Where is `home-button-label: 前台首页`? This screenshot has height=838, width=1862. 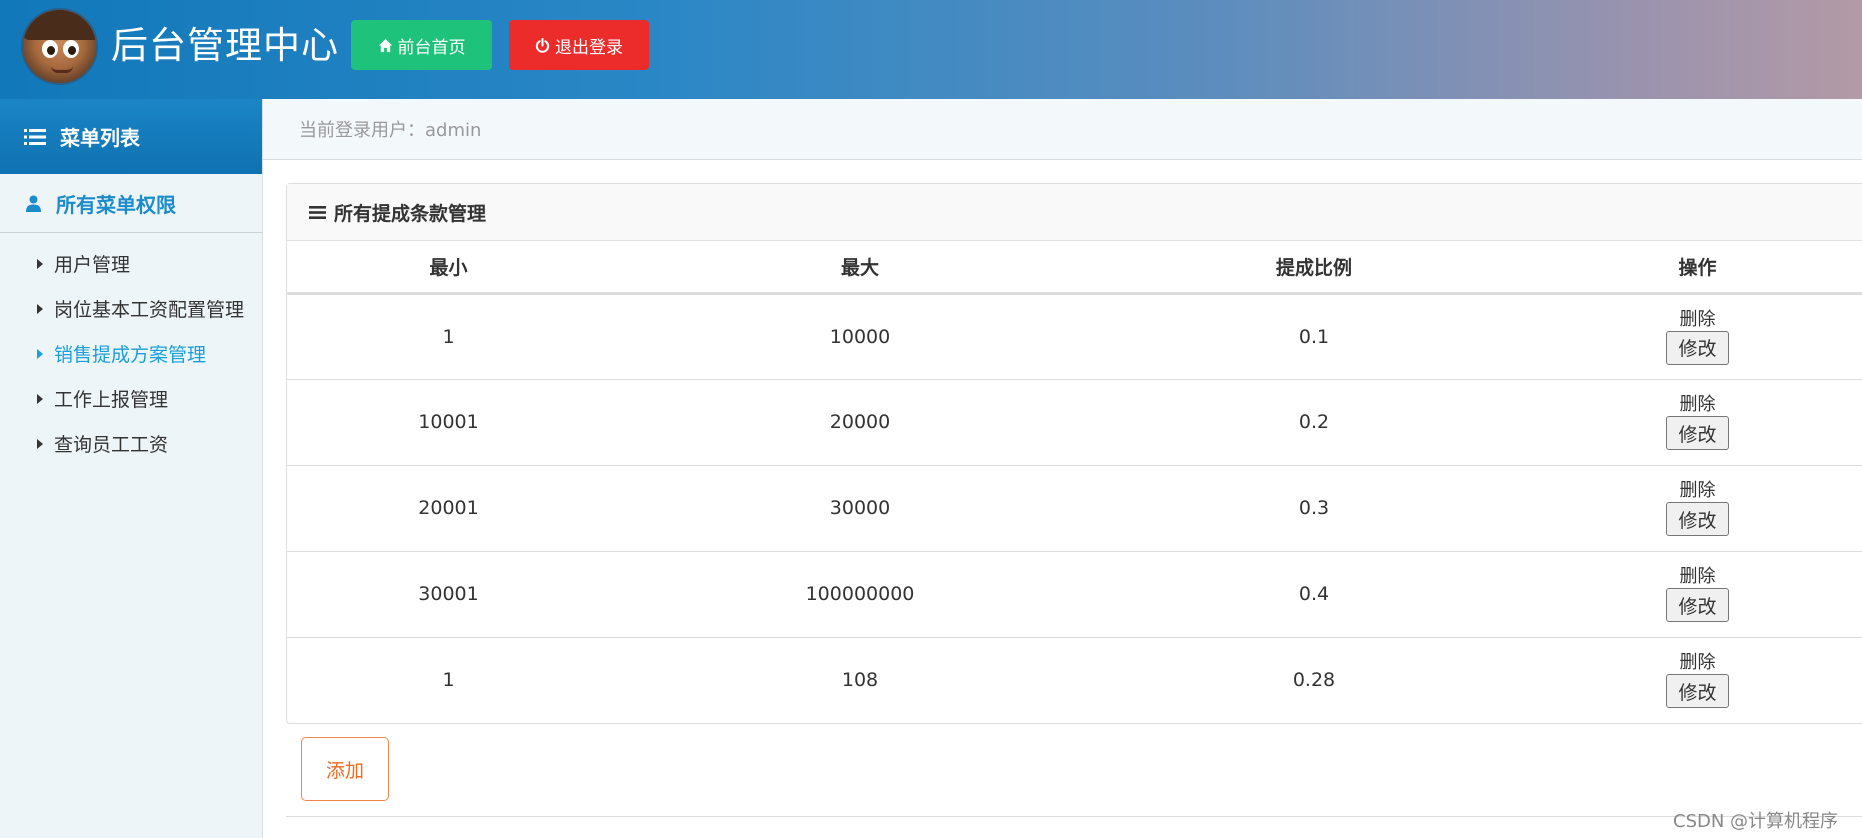
home-button-label: 前台首页 is located at coordinates (431, 47).